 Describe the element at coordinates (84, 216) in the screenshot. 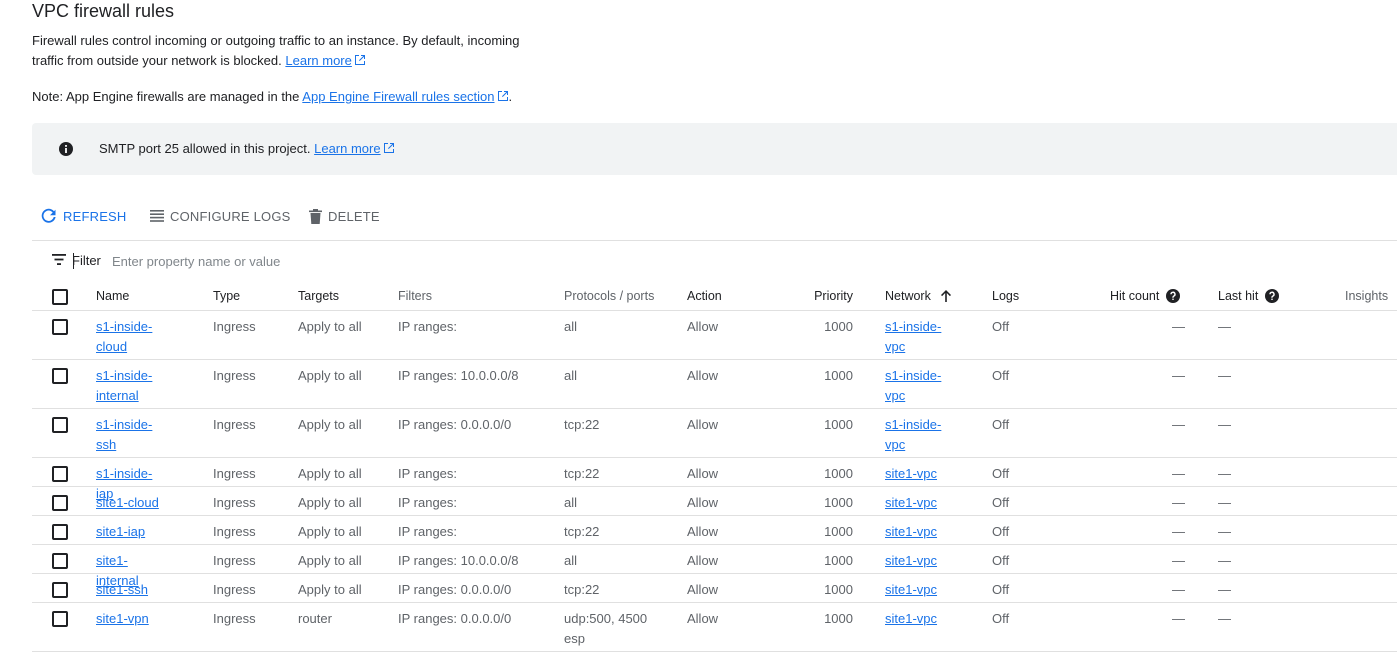

I see `refresh-button: REFRESH` at that location.